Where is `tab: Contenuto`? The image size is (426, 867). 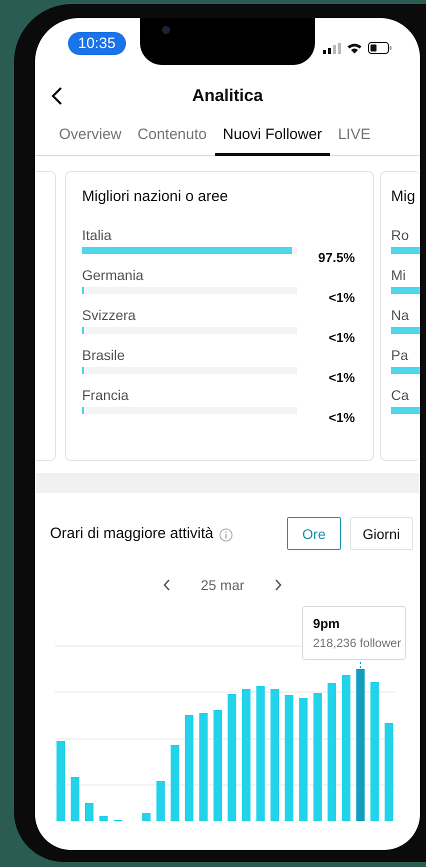
tab: Contenuto is located at coordinates (172, 139).